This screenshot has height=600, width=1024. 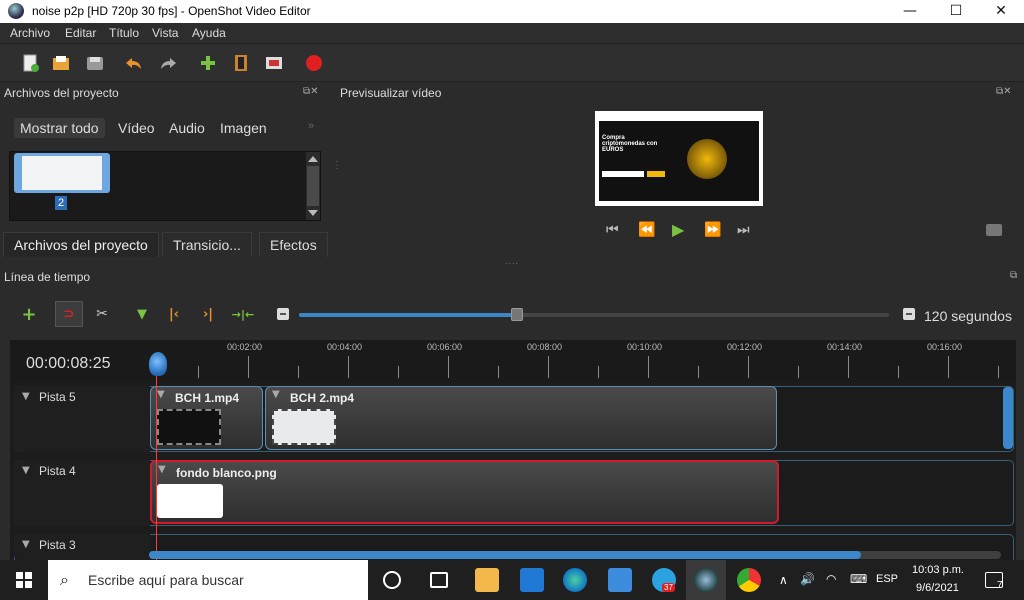 I want to click on track-name: Pista 3, so click(x=57, y=545).